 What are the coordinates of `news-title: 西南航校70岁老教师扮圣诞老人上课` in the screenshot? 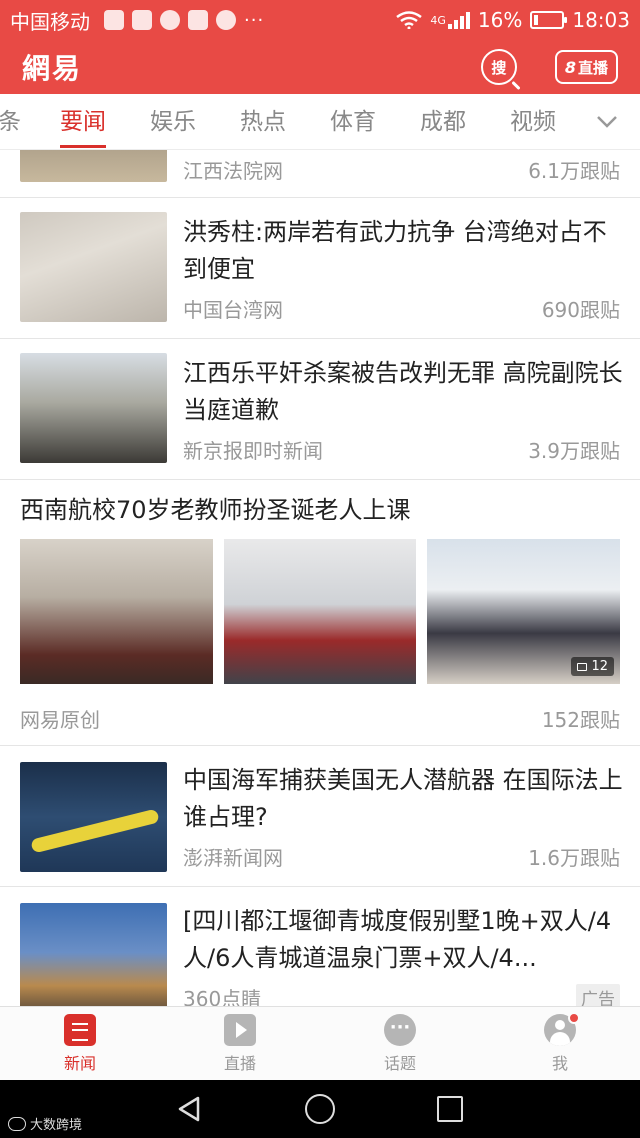 It's located at (215, 510).